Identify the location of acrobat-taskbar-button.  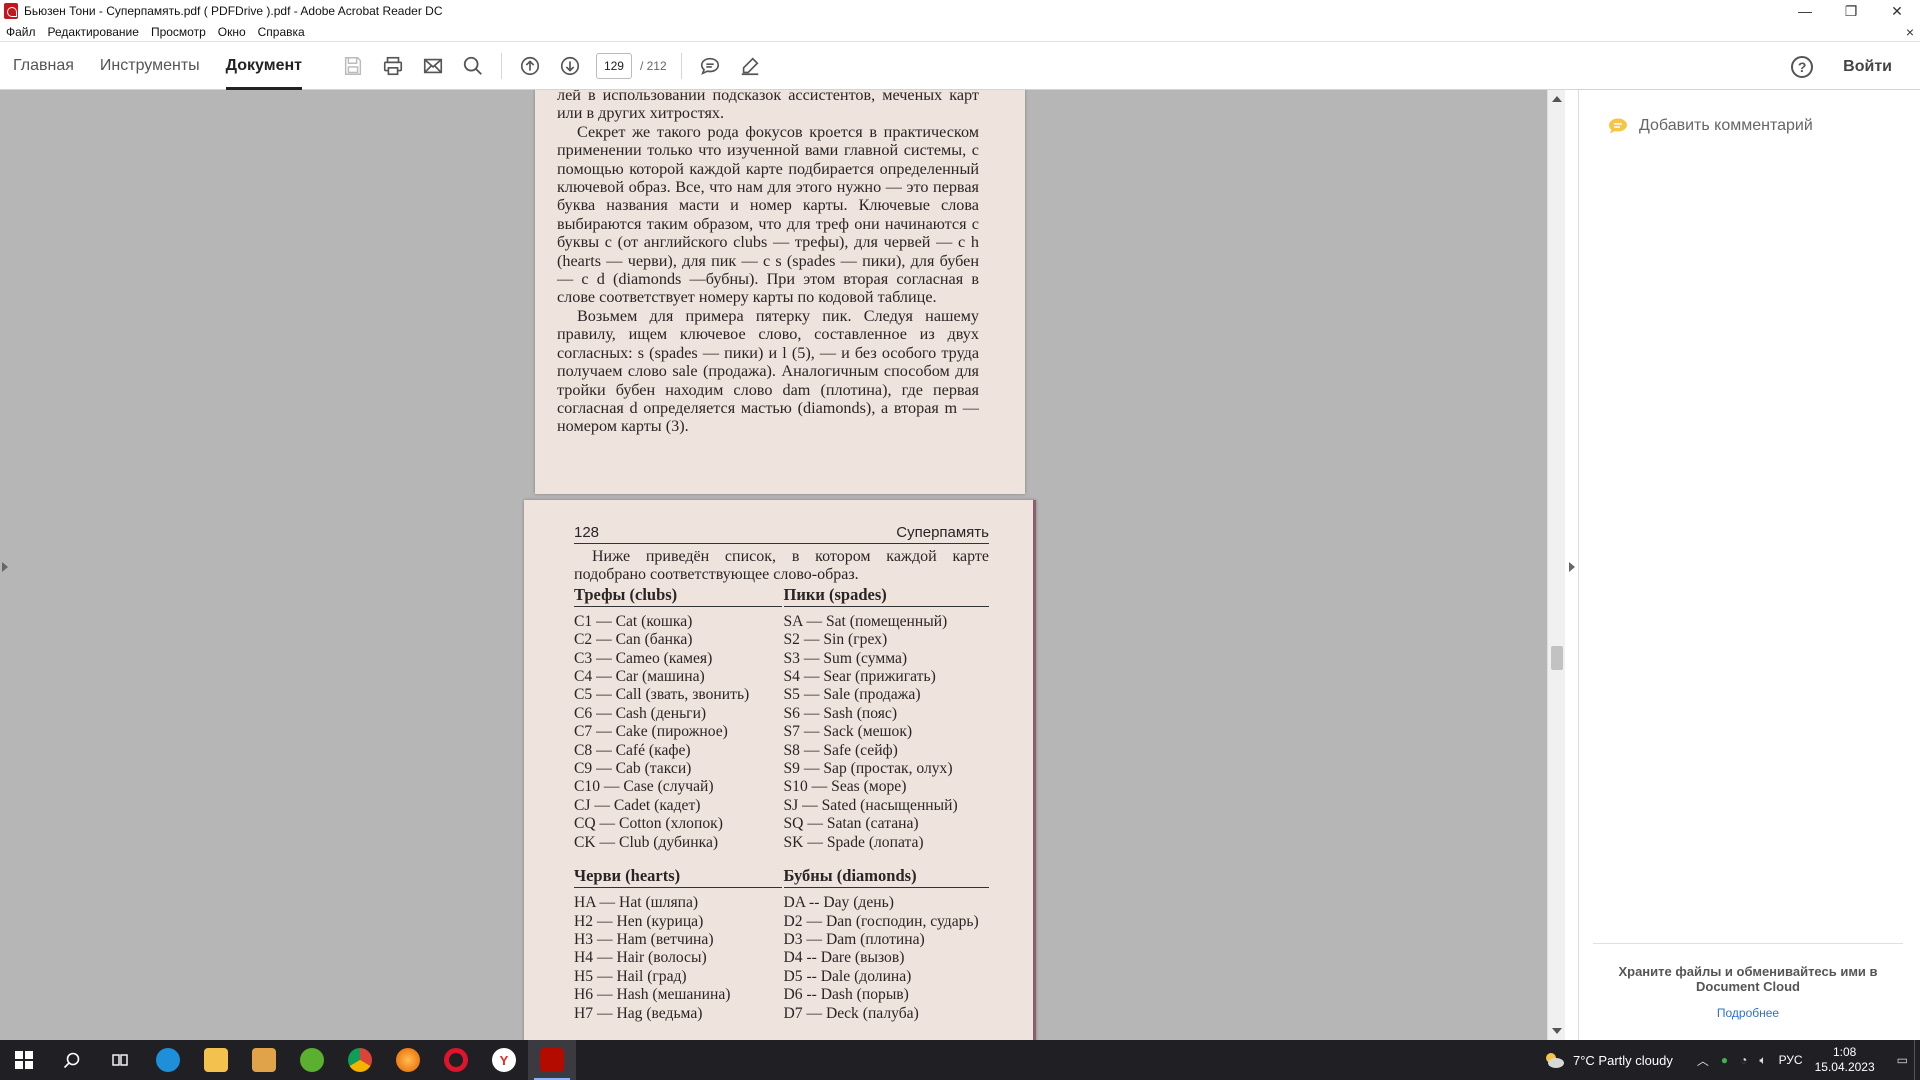
(552, 1060).